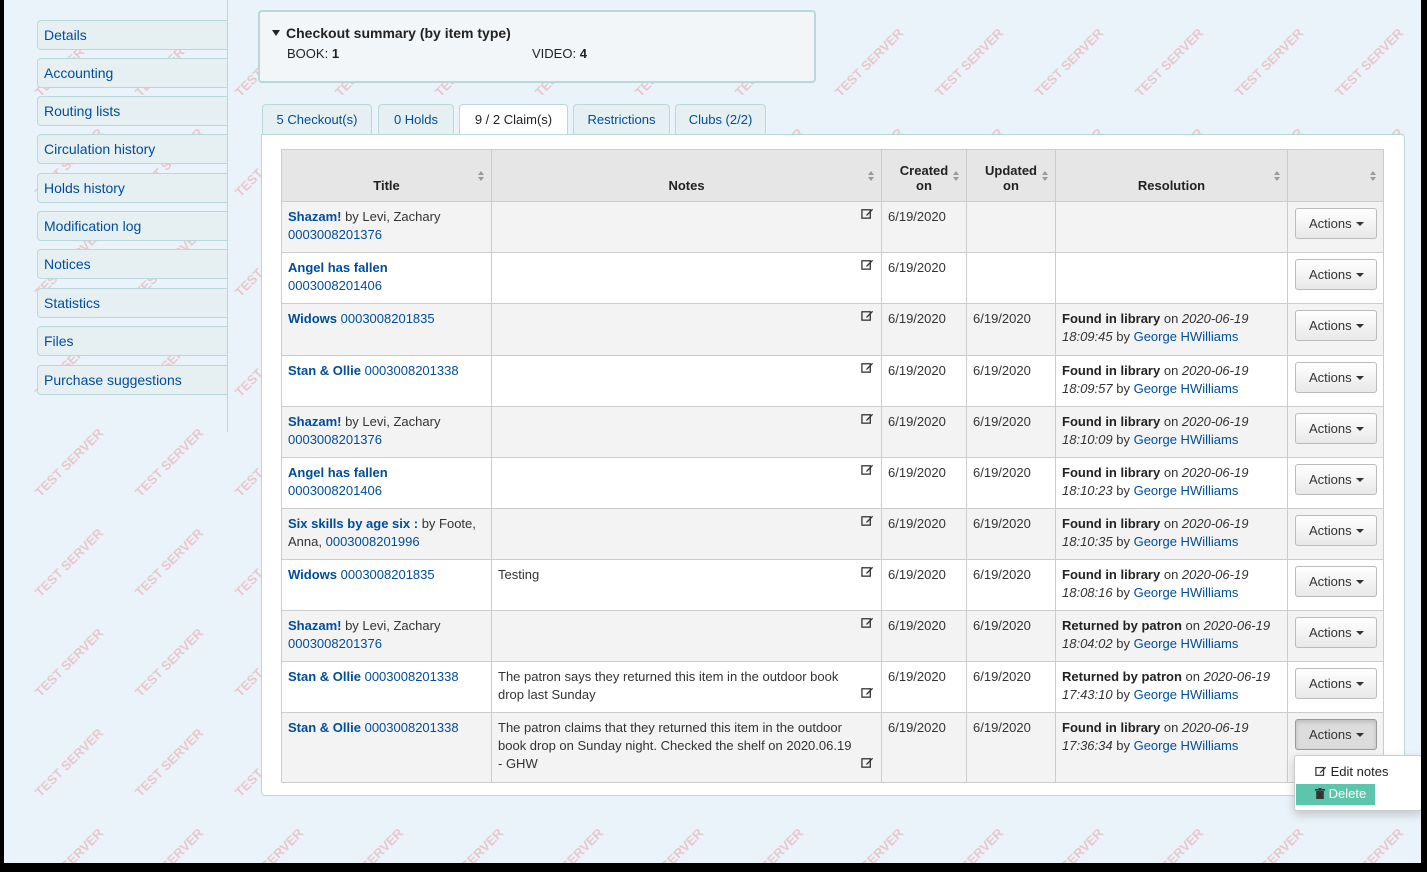  Describe the element at coordinates (353, 523) in the screenshot. I see `title-link: Six skills by age six :` at that location.